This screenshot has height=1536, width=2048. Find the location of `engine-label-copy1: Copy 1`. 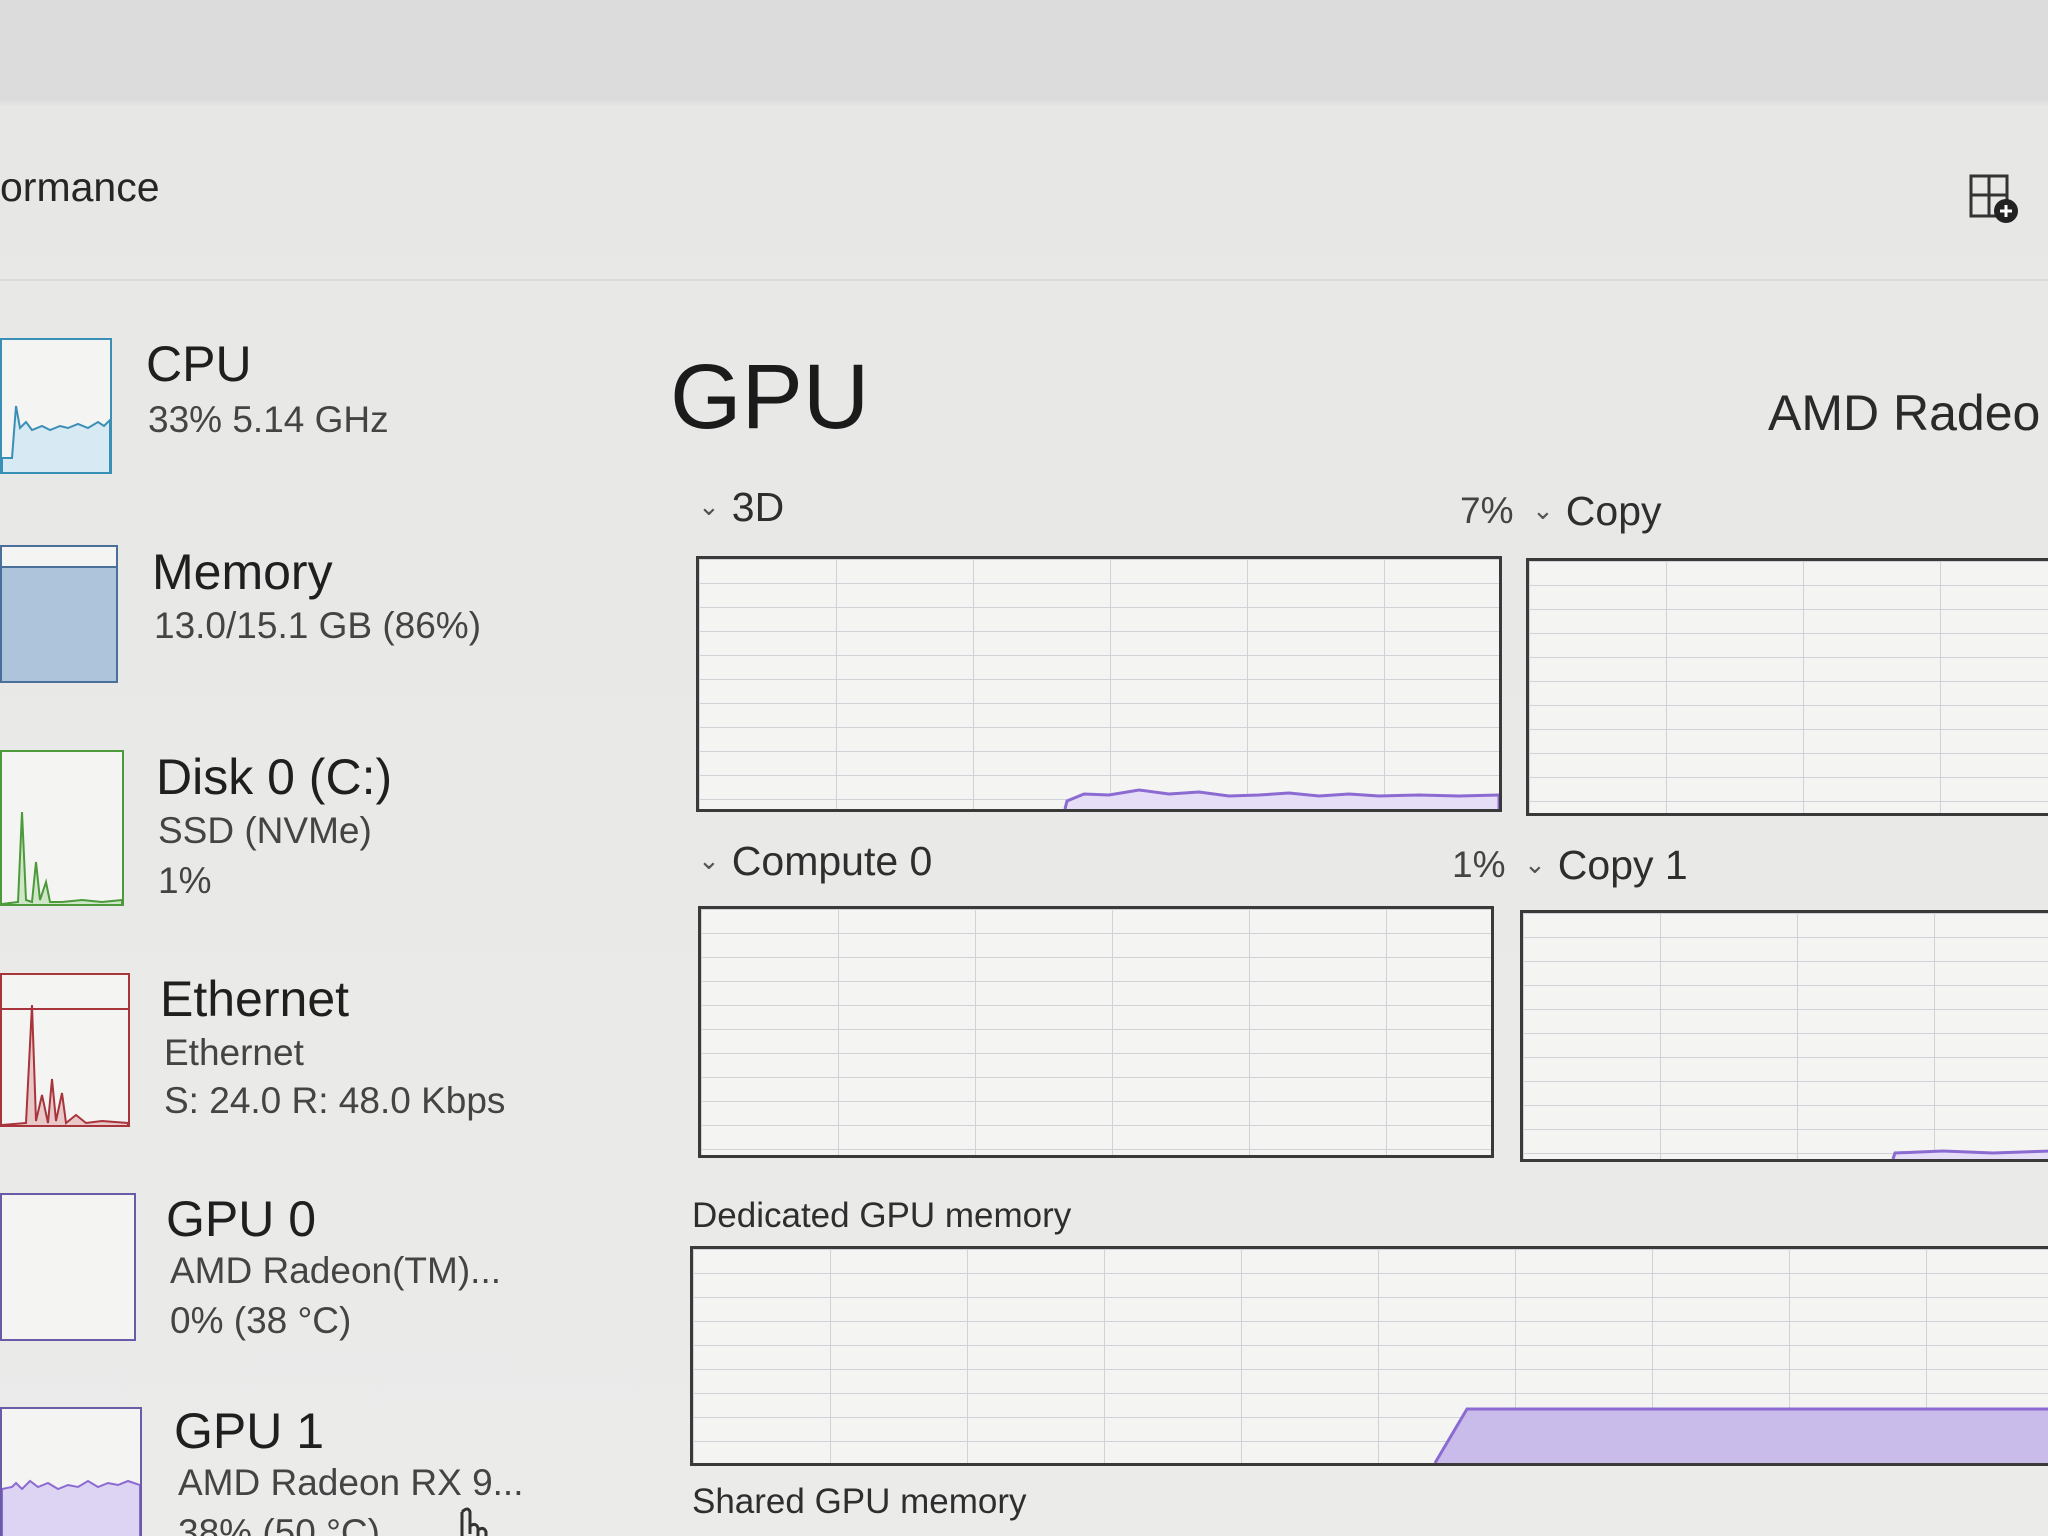

engine-label-copy1: Copy 1 is located at coordinates (1622, 865).